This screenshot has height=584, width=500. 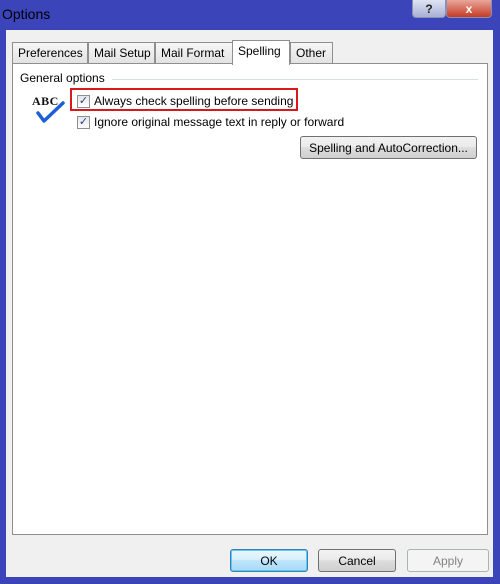 I want to click on help-icon: ?, so click(x=429, y=8).